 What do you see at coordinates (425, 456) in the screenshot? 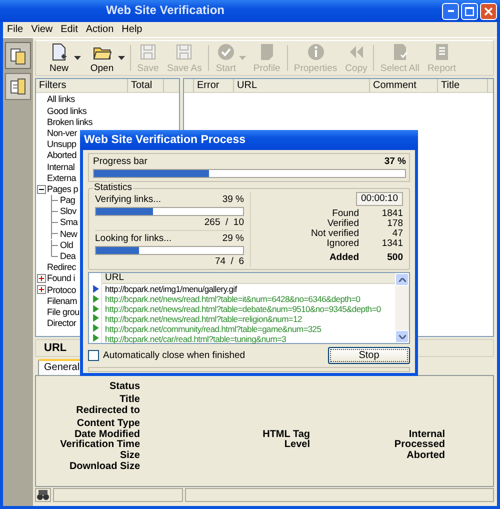
I see `field-label: Aborted` at bounding box center [425, 456].